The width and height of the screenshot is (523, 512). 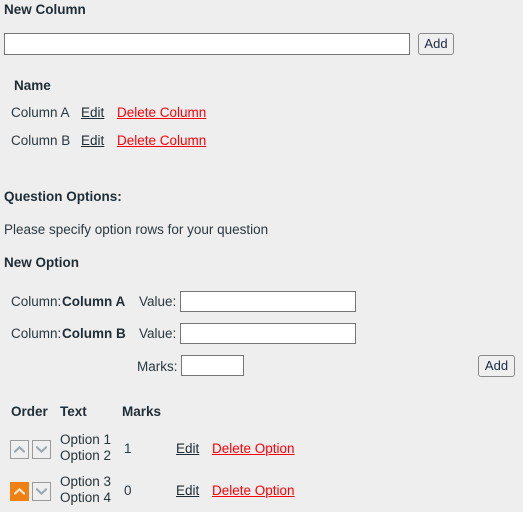 What do you see at coordinates (157, 366) in the screenshot?
I see `marks-label: Marks:` at bounding box center [157, 366].